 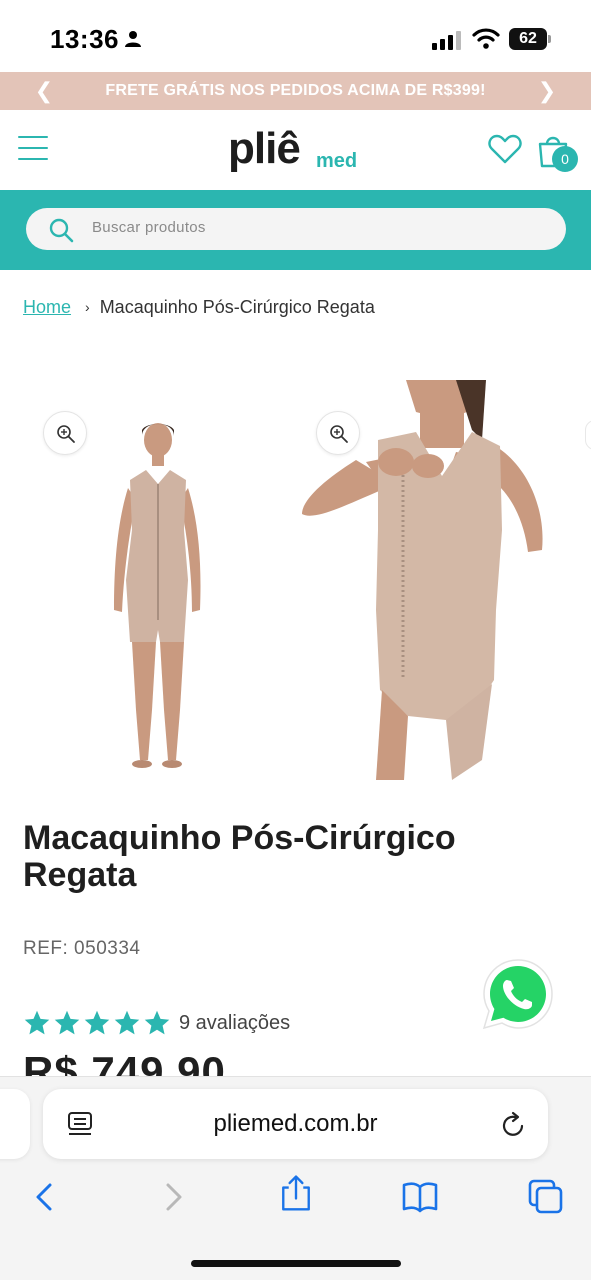 What do you see at coordinates (46, 1197) in the screenshot?
I see `back-icon` at bounding box center [46, 1197].